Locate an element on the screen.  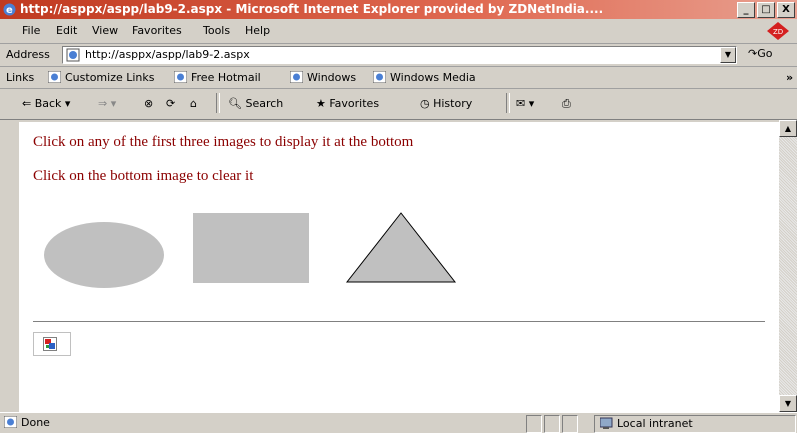
bottom-image is located at coordinates (52, 344).